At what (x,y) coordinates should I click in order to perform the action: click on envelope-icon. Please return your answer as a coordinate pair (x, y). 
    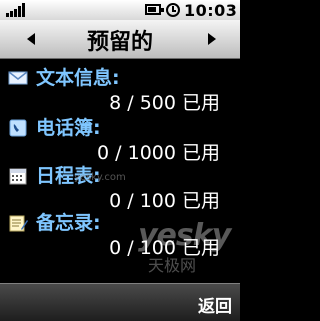
    Looking at the image, I should click on (18, 78).